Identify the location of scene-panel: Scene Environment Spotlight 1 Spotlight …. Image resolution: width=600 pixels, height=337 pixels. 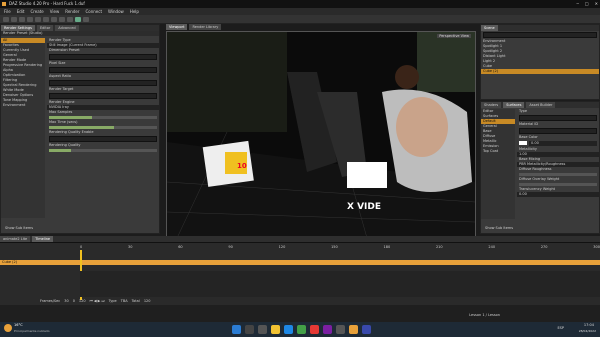
(540, 62).